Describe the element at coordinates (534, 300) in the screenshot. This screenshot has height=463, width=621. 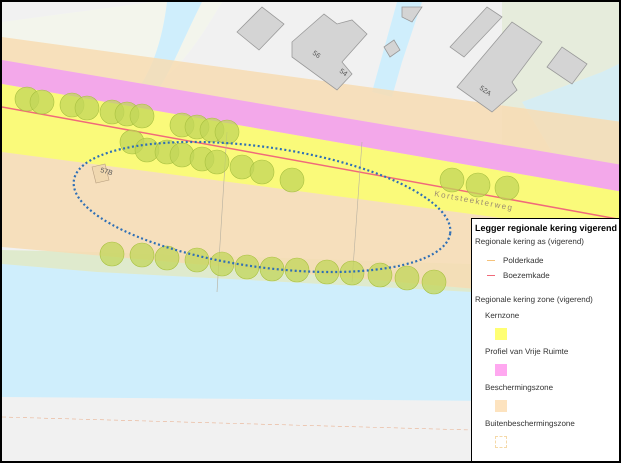
I see `legend-group-title: Regionale kering zone (vigerend)` at that location.